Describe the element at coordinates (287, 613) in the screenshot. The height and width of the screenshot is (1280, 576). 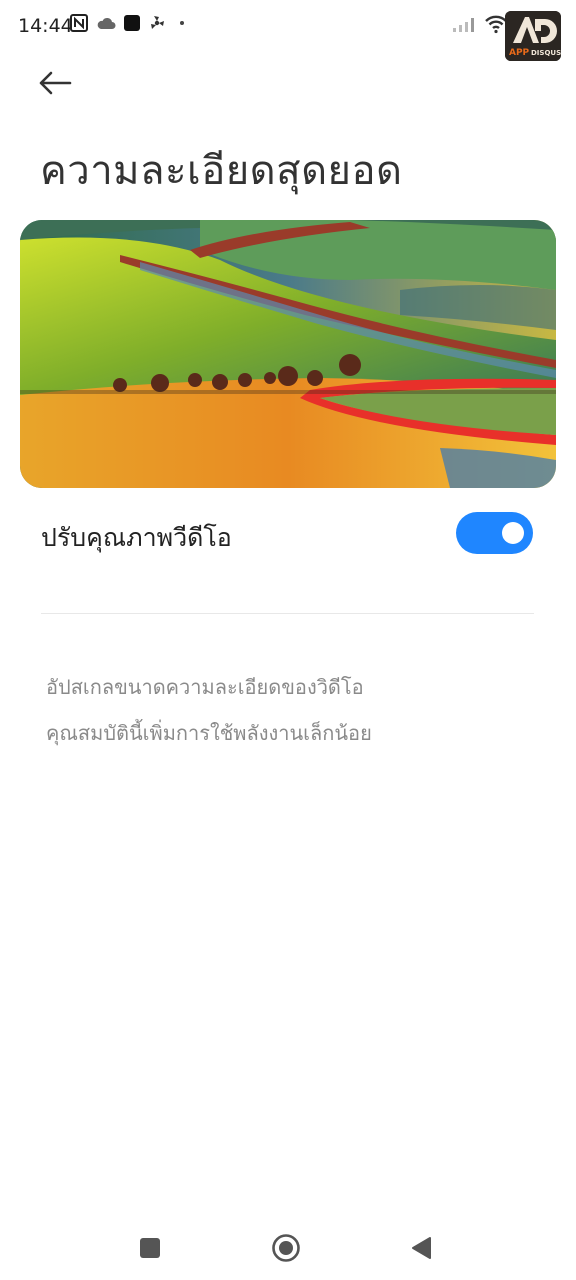
I see `divider` at that location.